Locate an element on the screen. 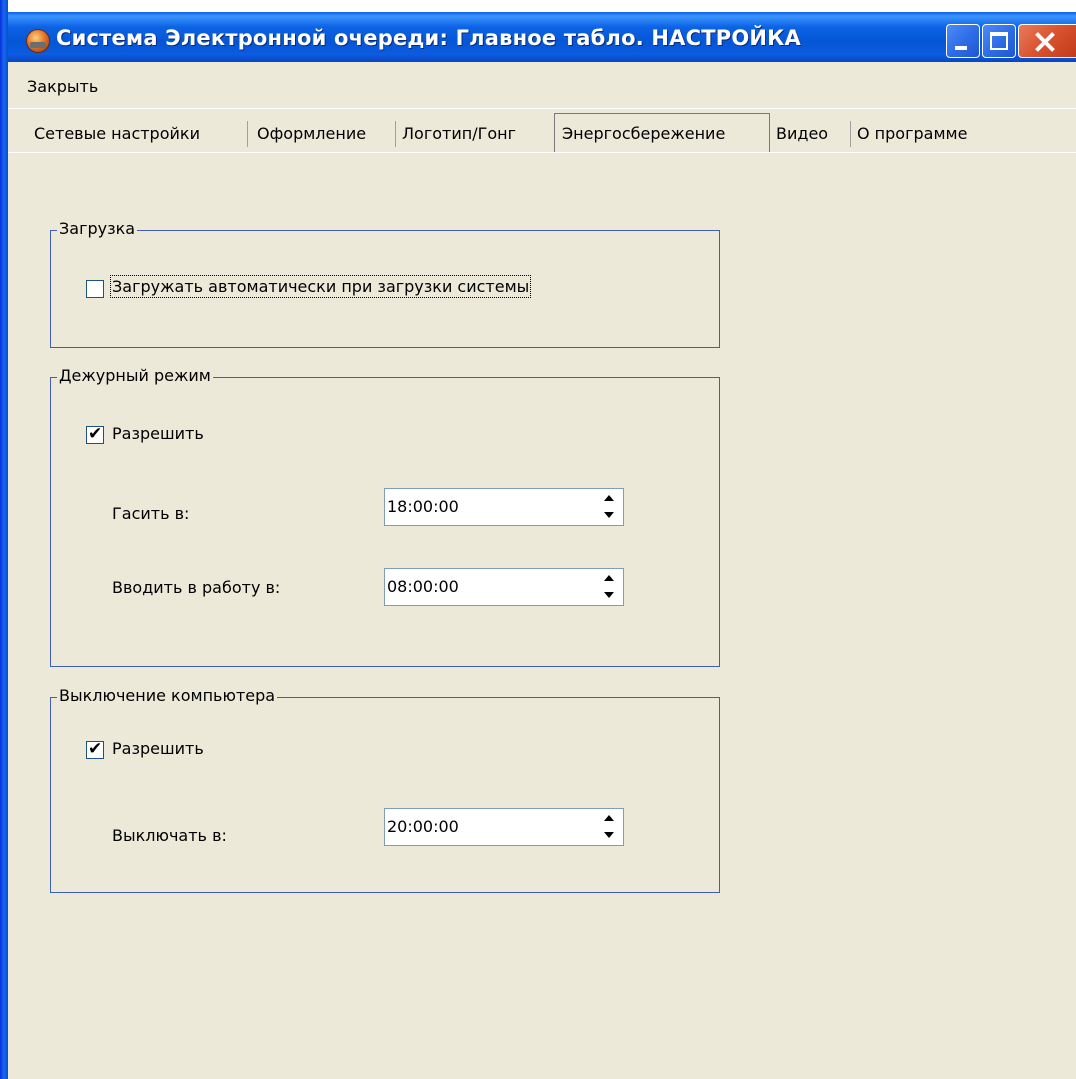 Image resolution: width=1076 pixels, height=1079 pixels. tab-energy-saving: Энергосбережение is located at coordinates (662, 133).